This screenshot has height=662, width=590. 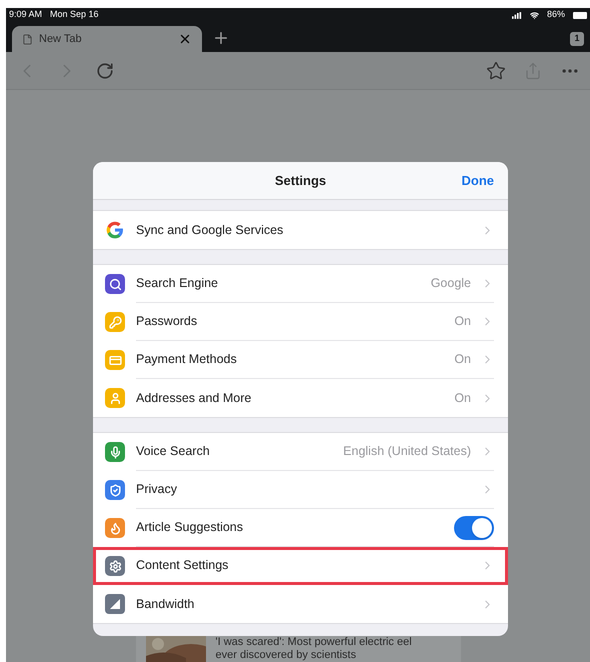 What do you see at coordinates (107, 39) in the screenshot?
I see `browser-tab: New Tab` at bounding box center [107, 39].